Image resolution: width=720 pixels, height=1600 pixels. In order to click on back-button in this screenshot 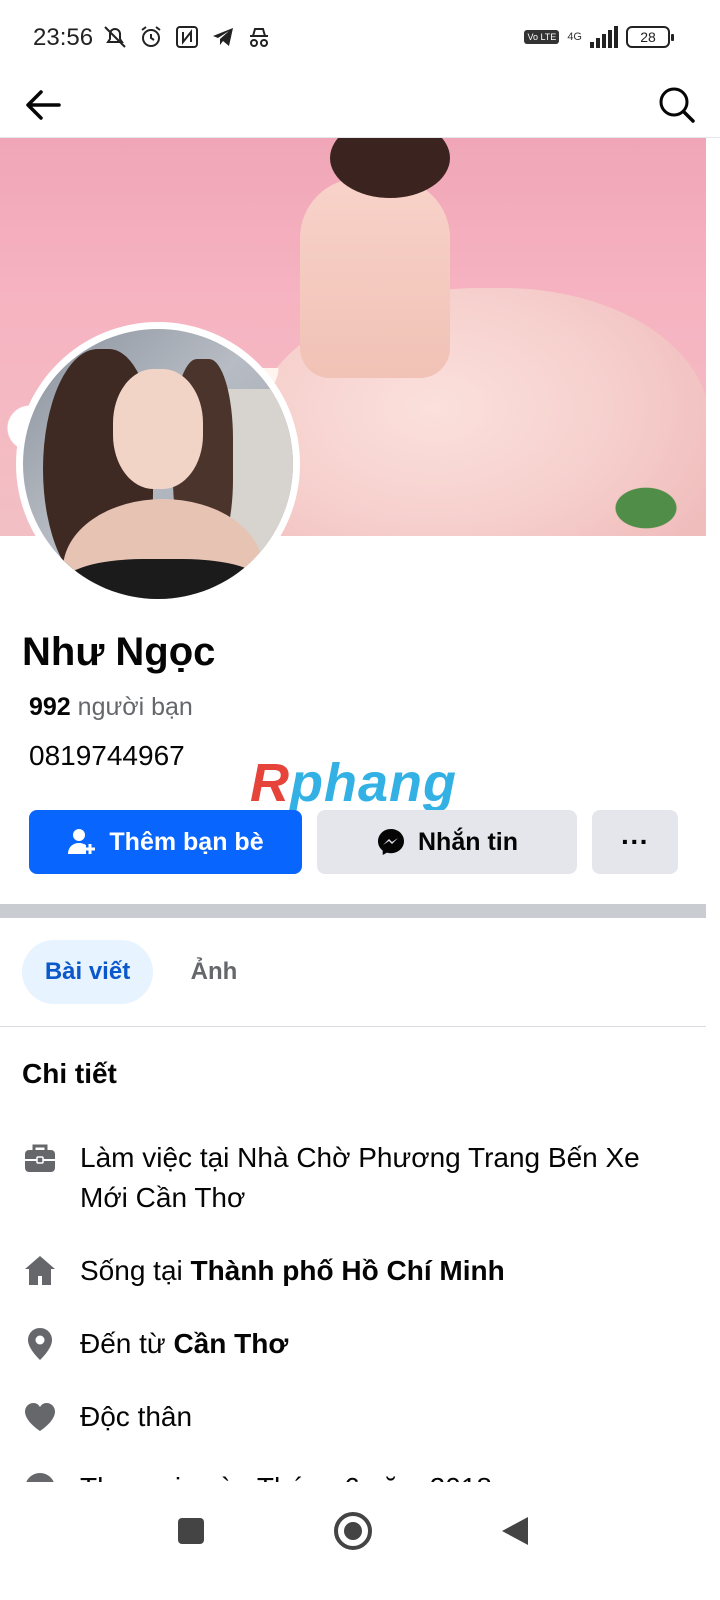, I will do `click(43, 105)`.